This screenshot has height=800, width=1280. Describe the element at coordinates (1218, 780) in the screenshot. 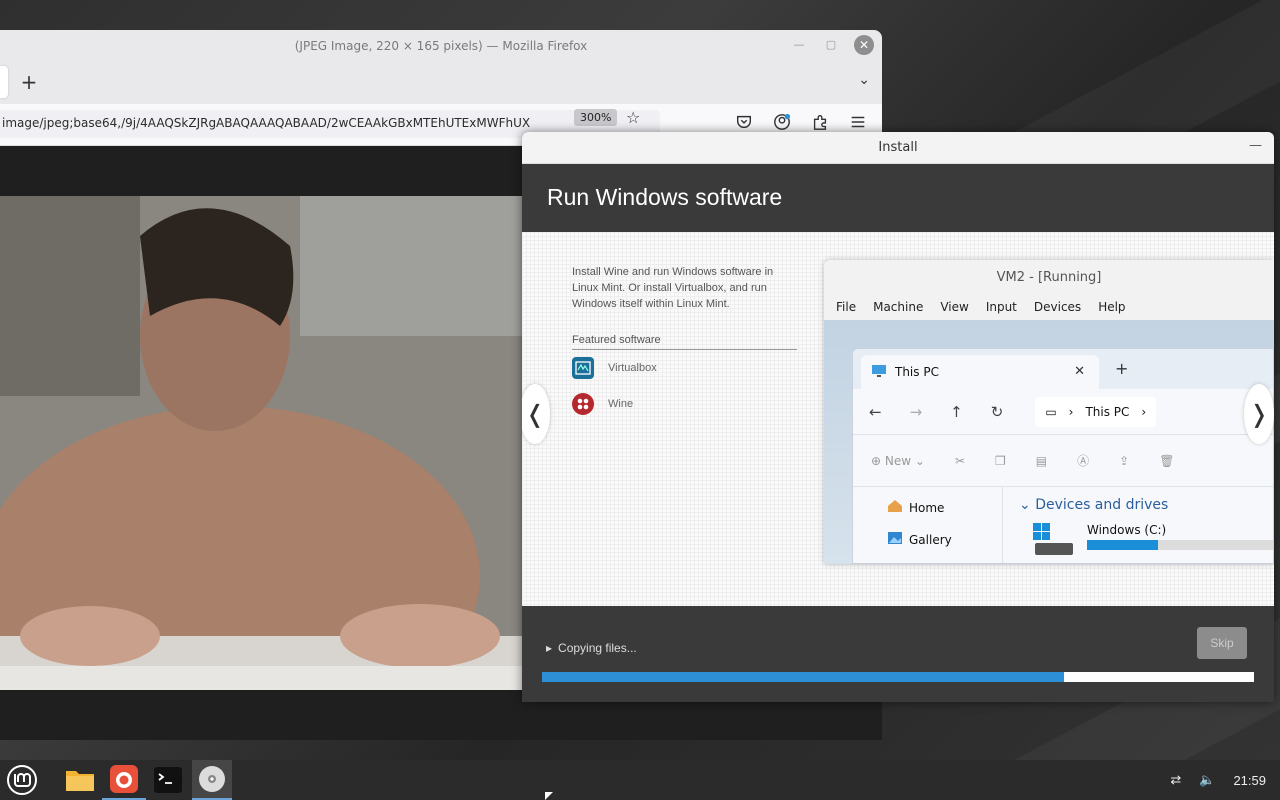

I see `system-tray: ⇄ 🔈 21:59` at that location.